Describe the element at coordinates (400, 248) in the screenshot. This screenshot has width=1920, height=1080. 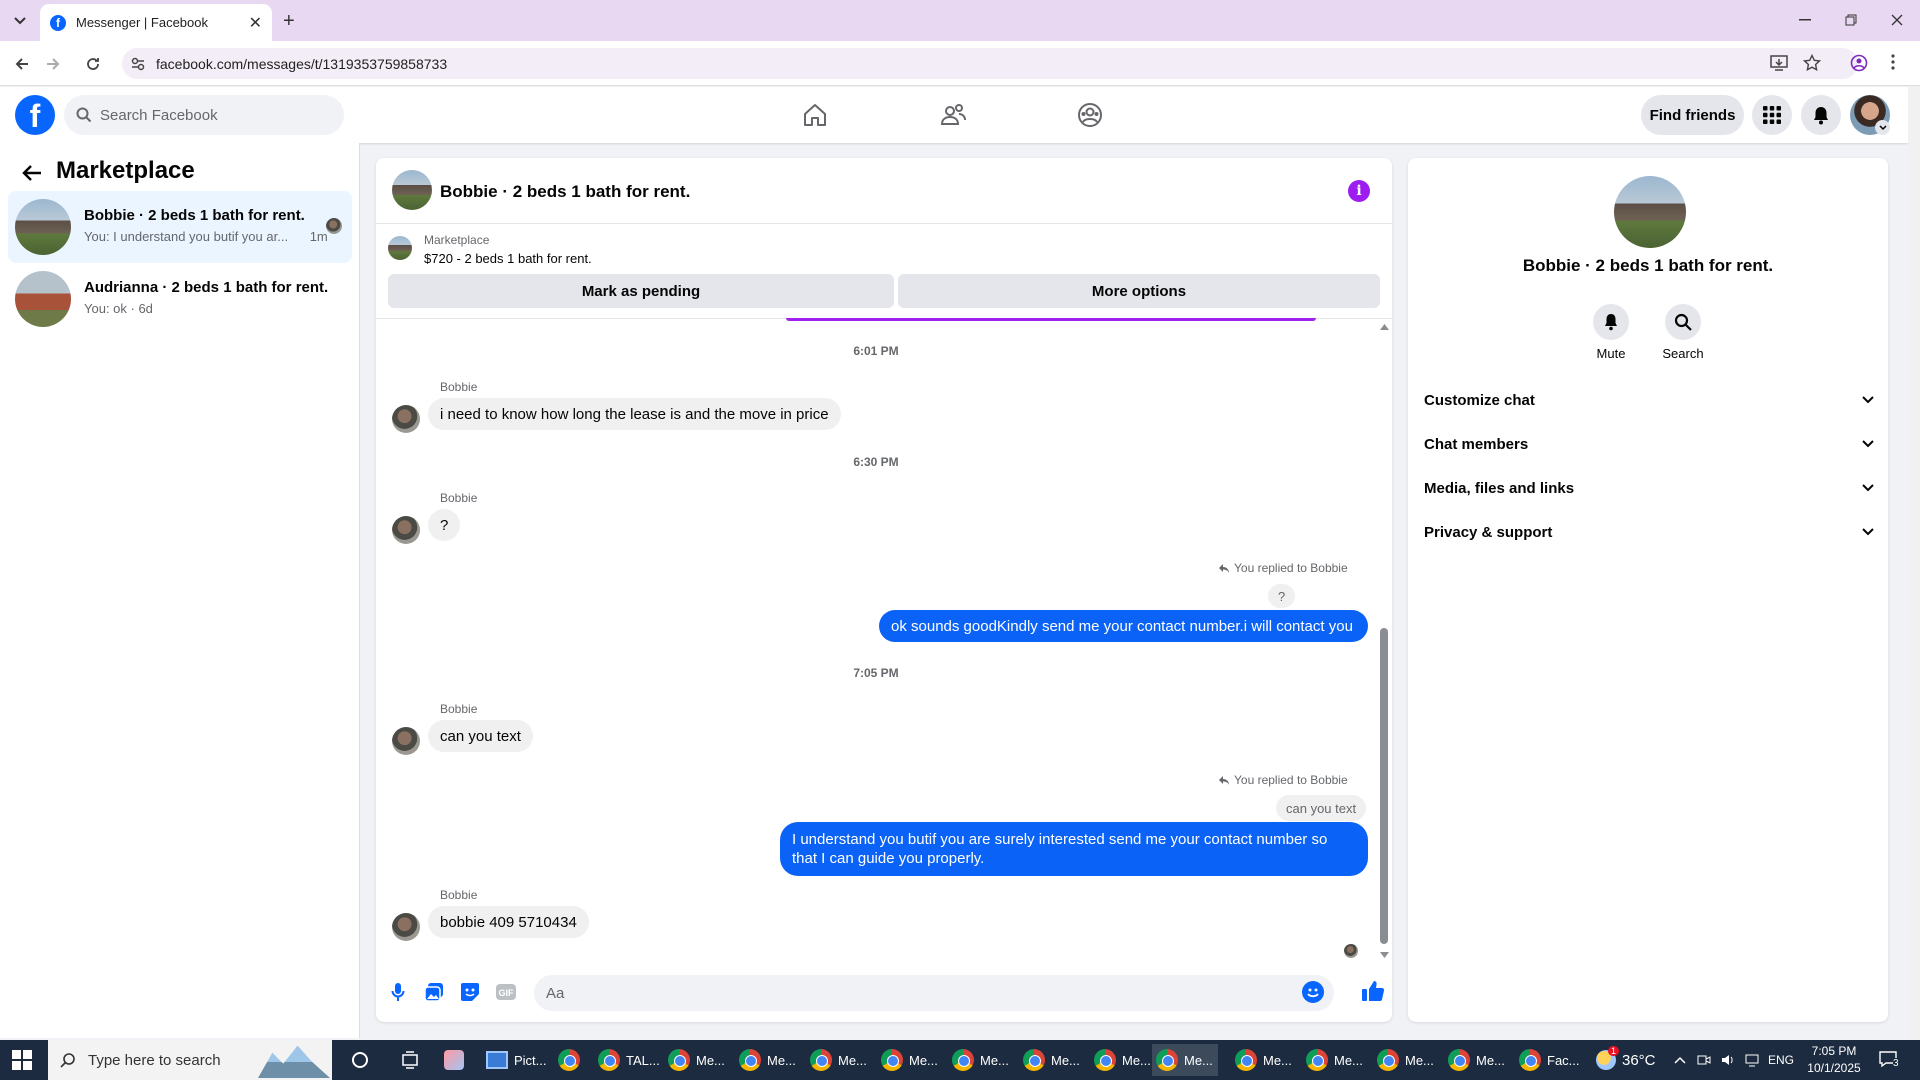
I see `listing-thumbnail` at that location.